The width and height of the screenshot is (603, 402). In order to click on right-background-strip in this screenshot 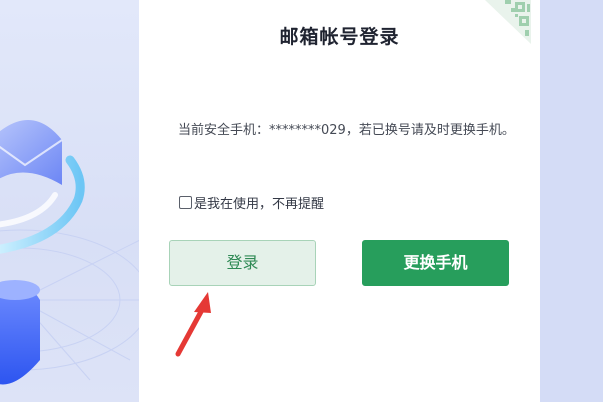, I will do `click(571, 201)`.